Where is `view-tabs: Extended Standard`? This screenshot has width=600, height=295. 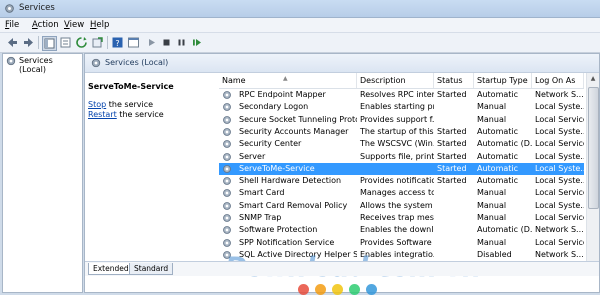 view-tabs: Extended Standard is located at coordinates (342, 268).